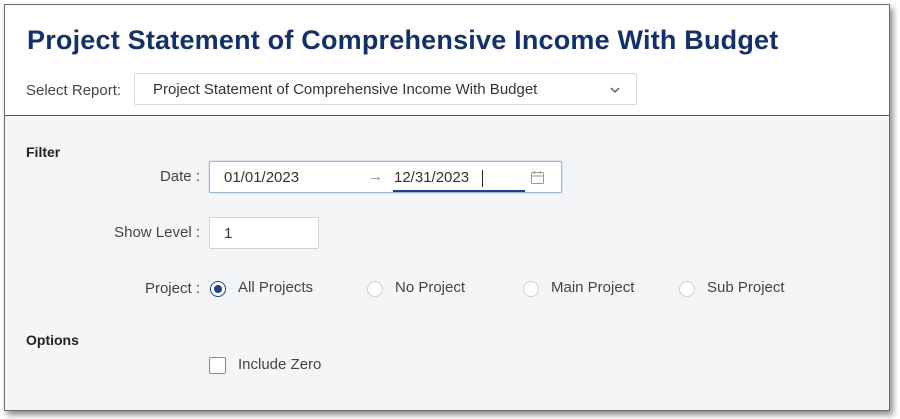 Image resolution: width=900 pixels, height=419 pixels. Describe the element at coordinates (593, 287) in the screenshot. I see `radio-label: Main Project` at that location.